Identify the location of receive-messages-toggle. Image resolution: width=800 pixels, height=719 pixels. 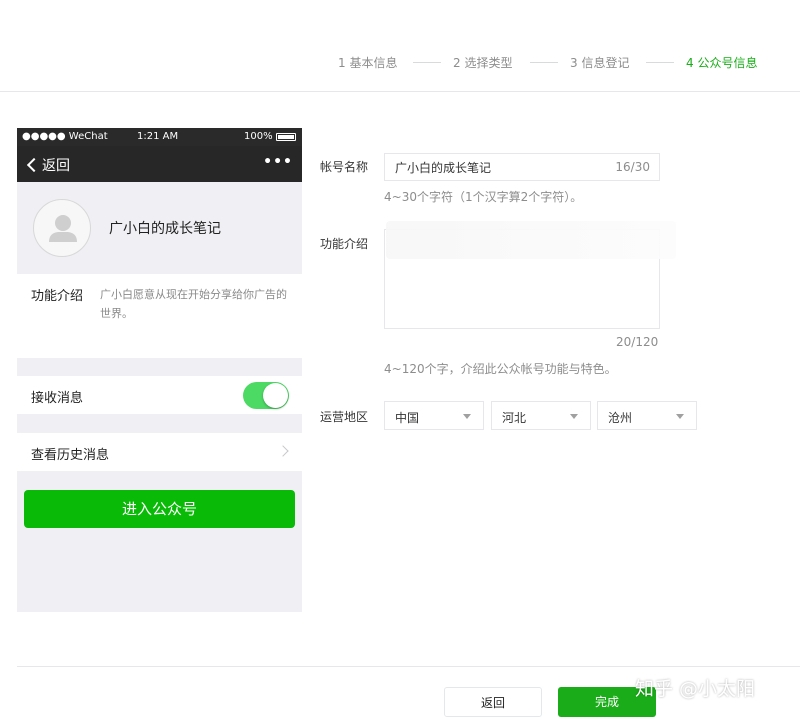
(266, 395).